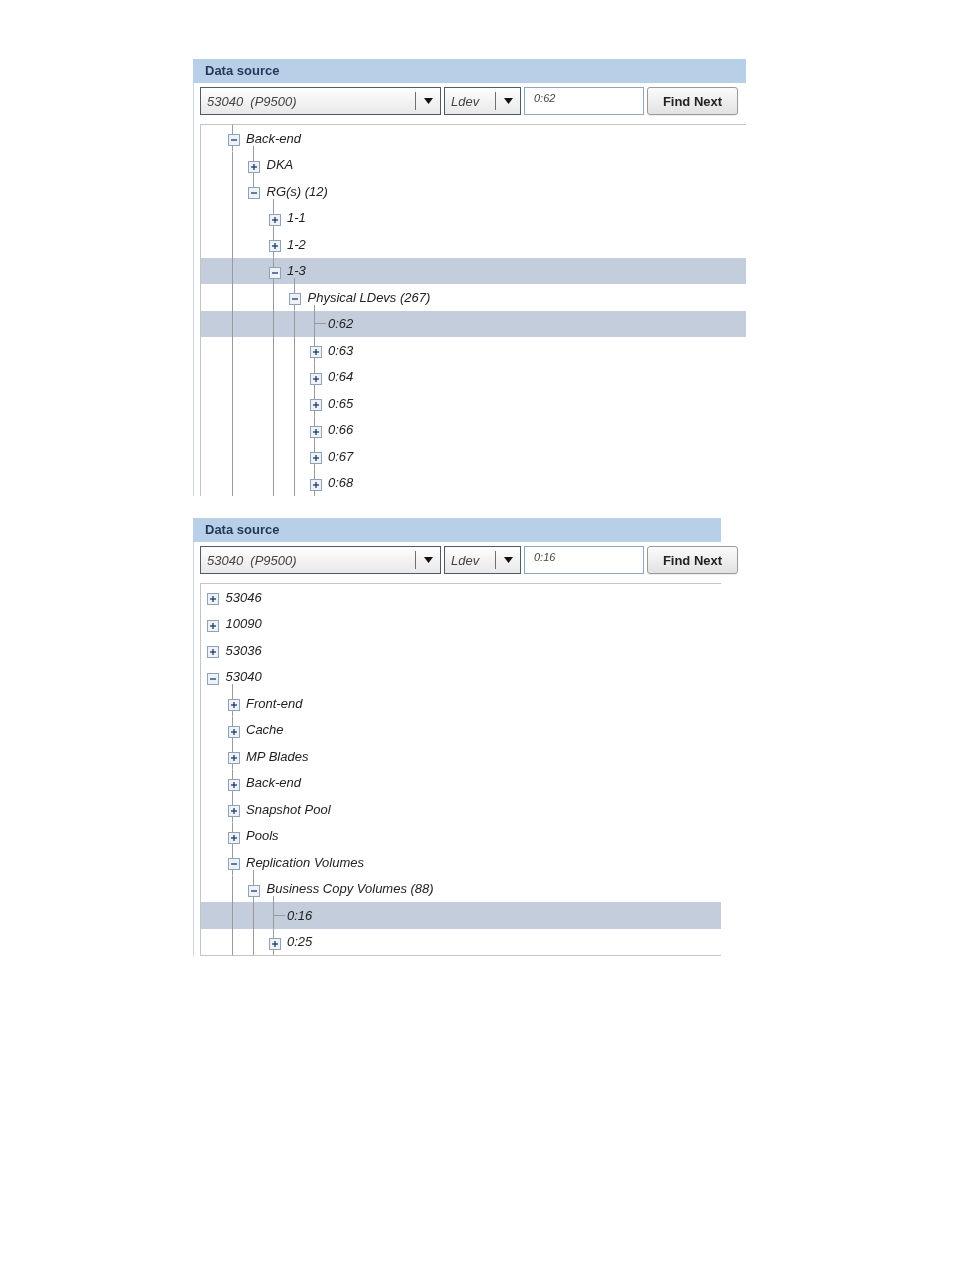 The image size is (954, 1270). I want to click on search-field: 0:16, so click(584, 560).